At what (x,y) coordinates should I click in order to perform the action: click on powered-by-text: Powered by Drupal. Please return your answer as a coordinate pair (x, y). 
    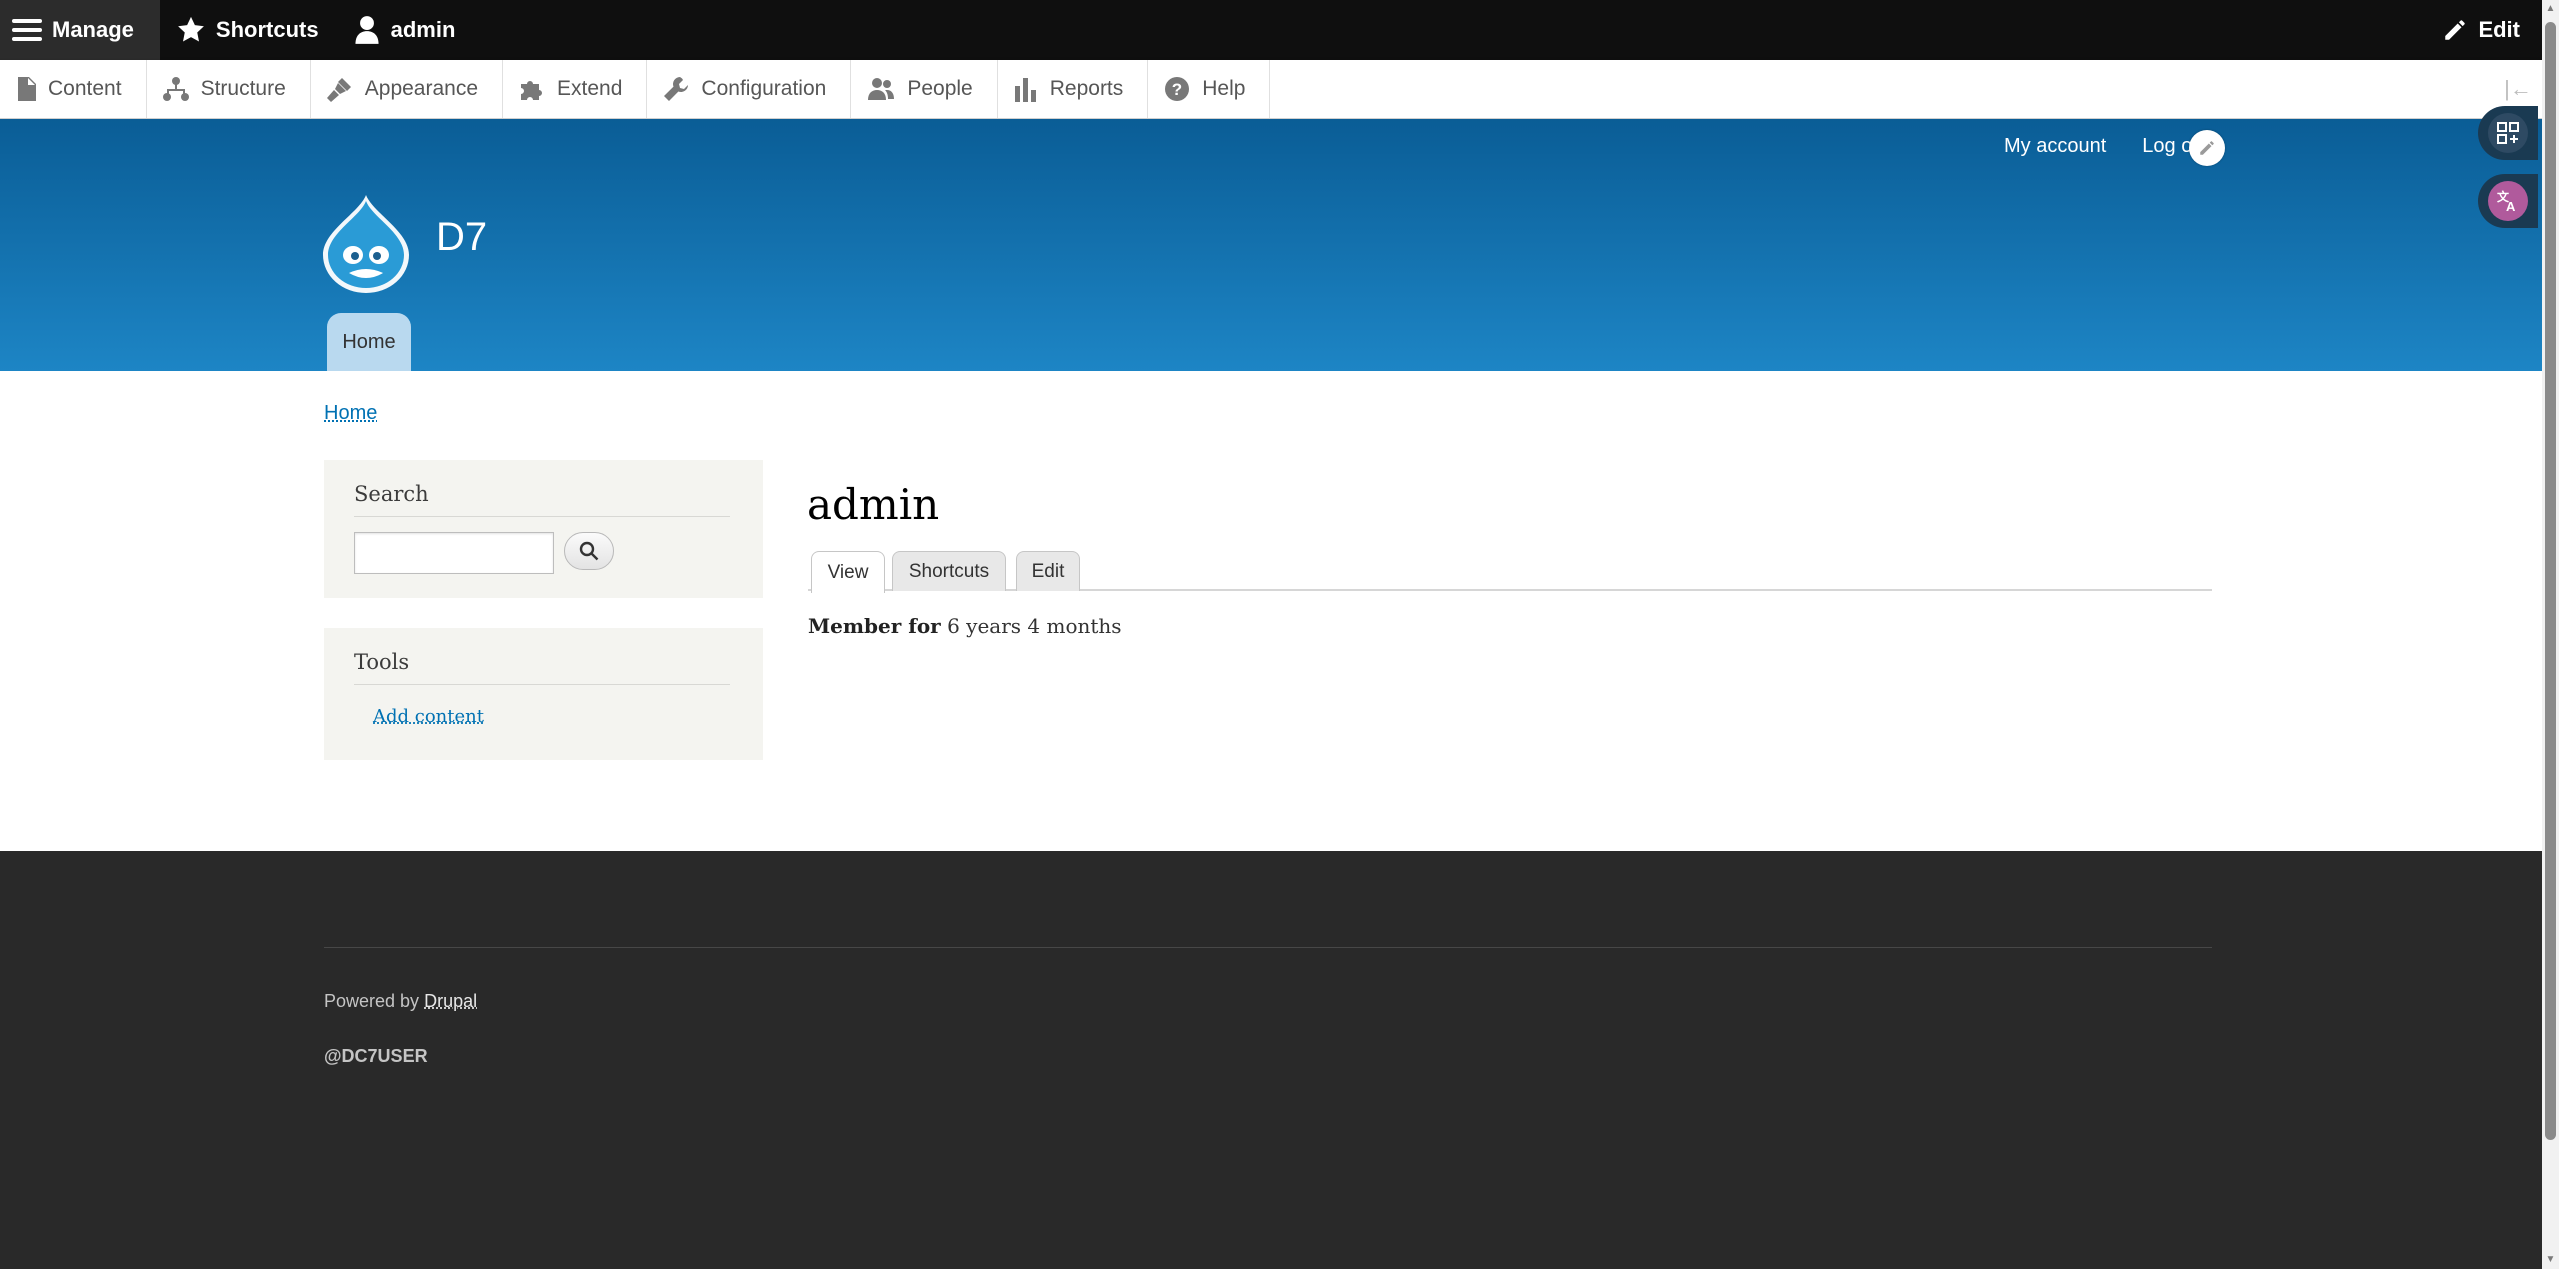
    Looking at the image, I should click on (400, 1001).